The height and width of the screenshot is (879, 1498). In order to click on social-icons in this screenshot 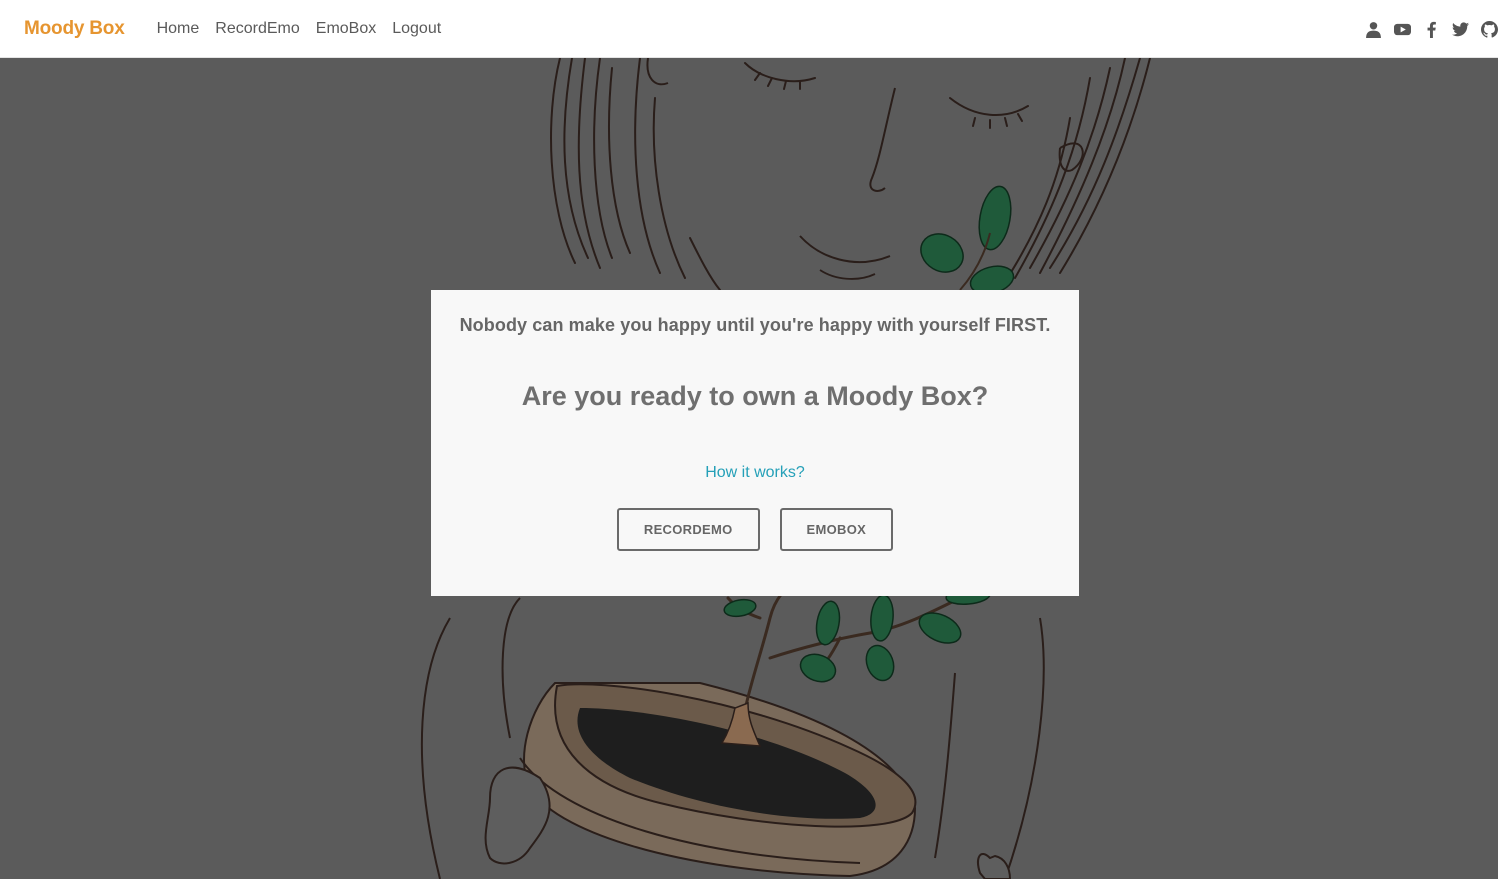, I will do `click(1425, 29)`.